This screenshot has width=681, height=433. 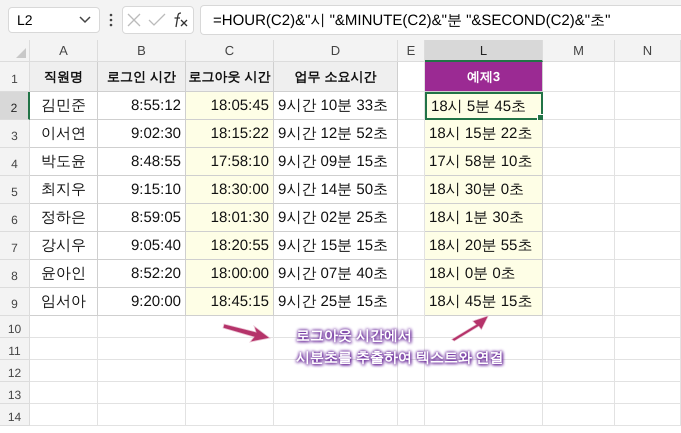 What do you see at coordinates (142, 246) in the screenshot?
I see `table-cell: 9:05:40` at bounding box center [142, 246].